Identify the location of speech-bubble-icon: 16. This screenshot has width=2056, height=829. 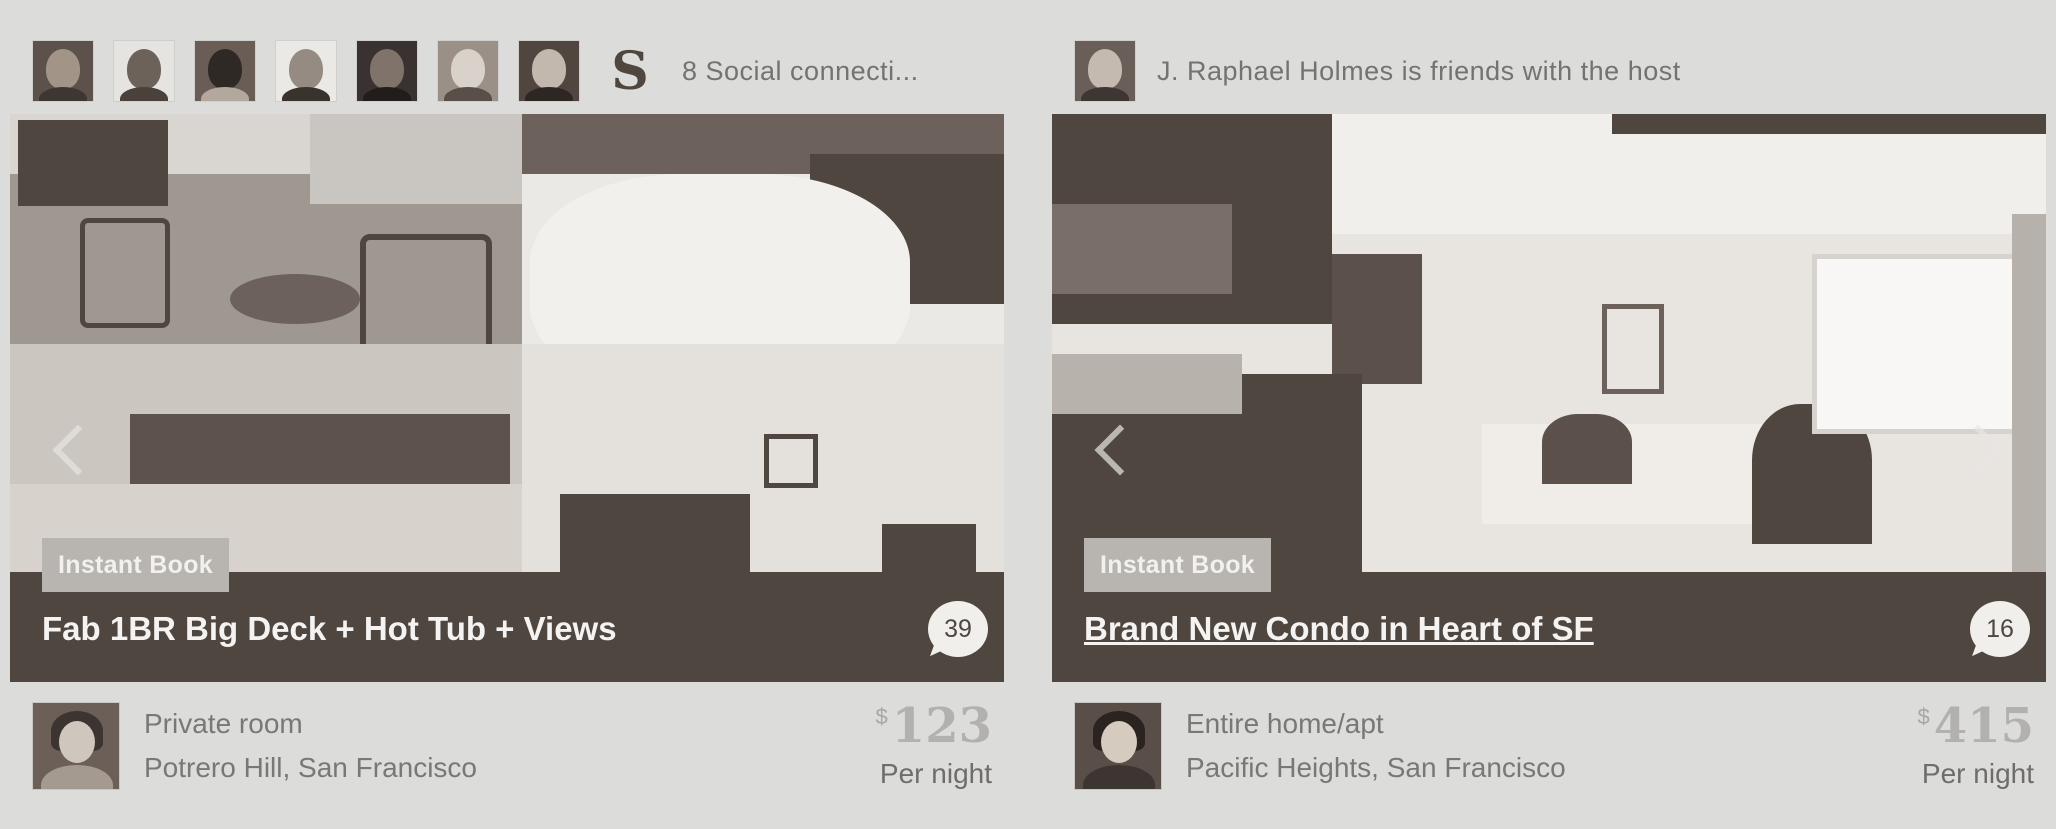
(2000, 629).